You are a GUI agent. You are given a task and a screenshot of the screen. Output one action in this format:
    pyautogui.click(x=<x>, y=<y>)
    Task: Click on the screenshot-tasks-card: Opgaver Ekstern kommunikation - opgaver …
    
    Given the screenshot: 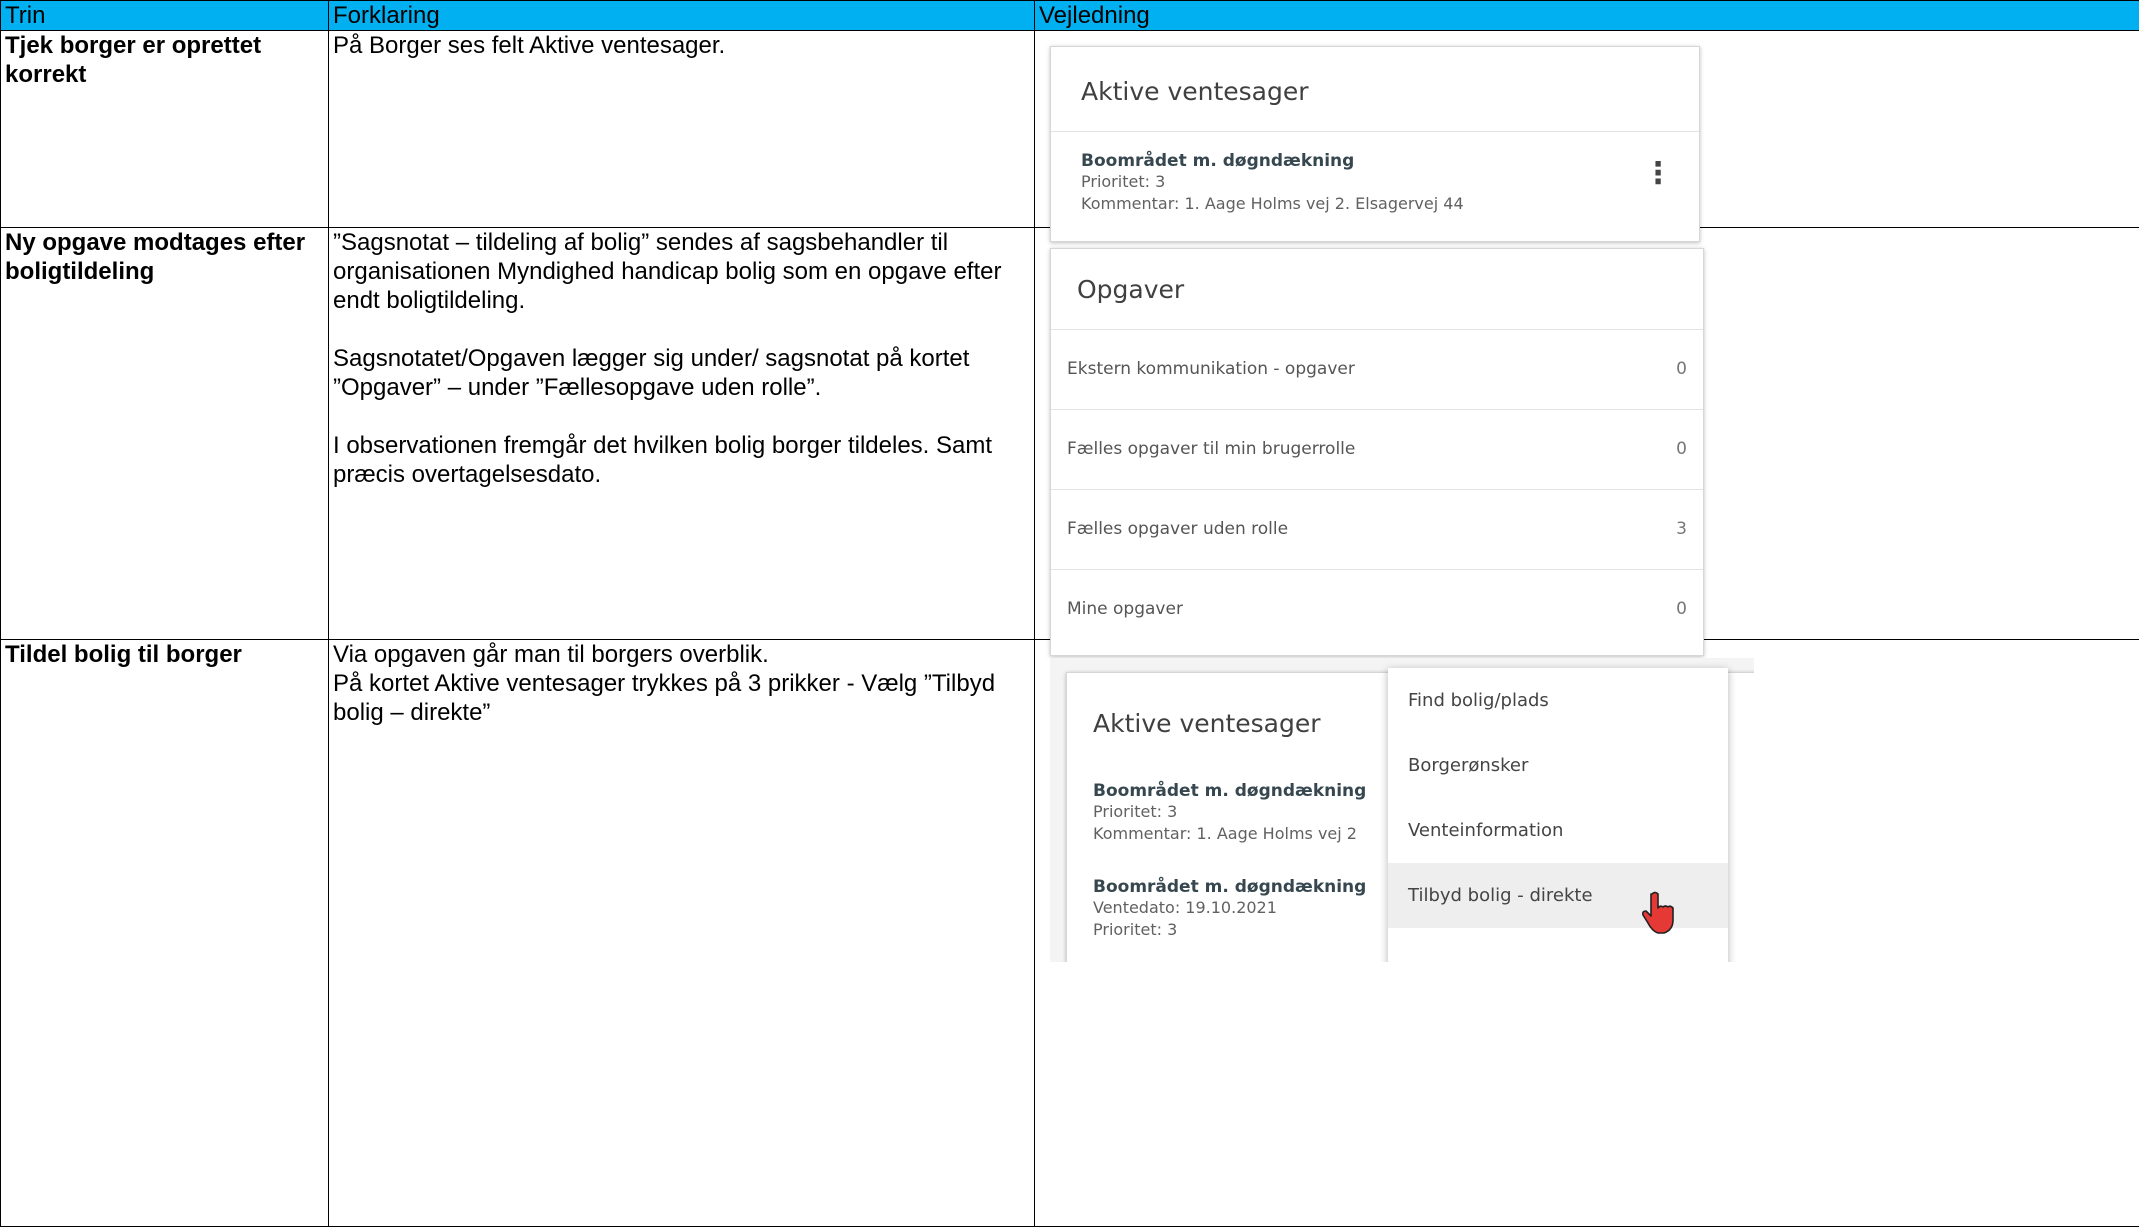 What is the action you would take?
    pyautogui.click(x=1377, y=452)
    